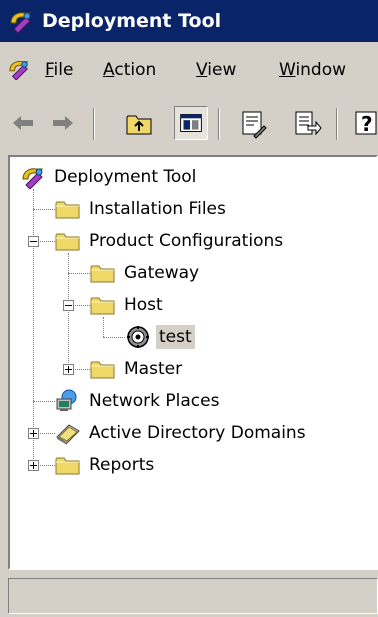 The height and width of the screenshot is (617, 378). I want to click on properties-icon, so click(253, 123).